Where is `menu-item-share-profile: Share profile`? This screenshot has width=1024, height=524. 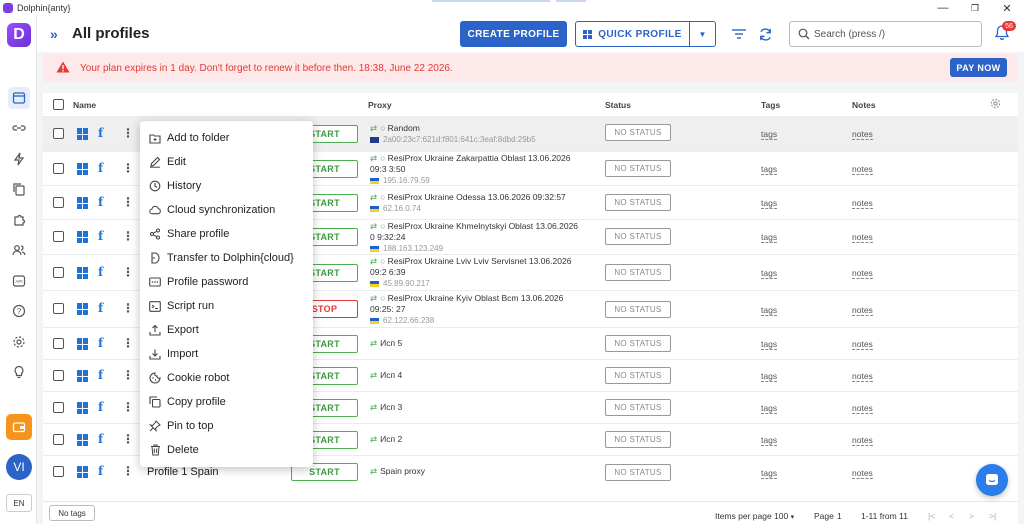
menu-item-share-profile: Share profile is located at coordinates (226, 234).